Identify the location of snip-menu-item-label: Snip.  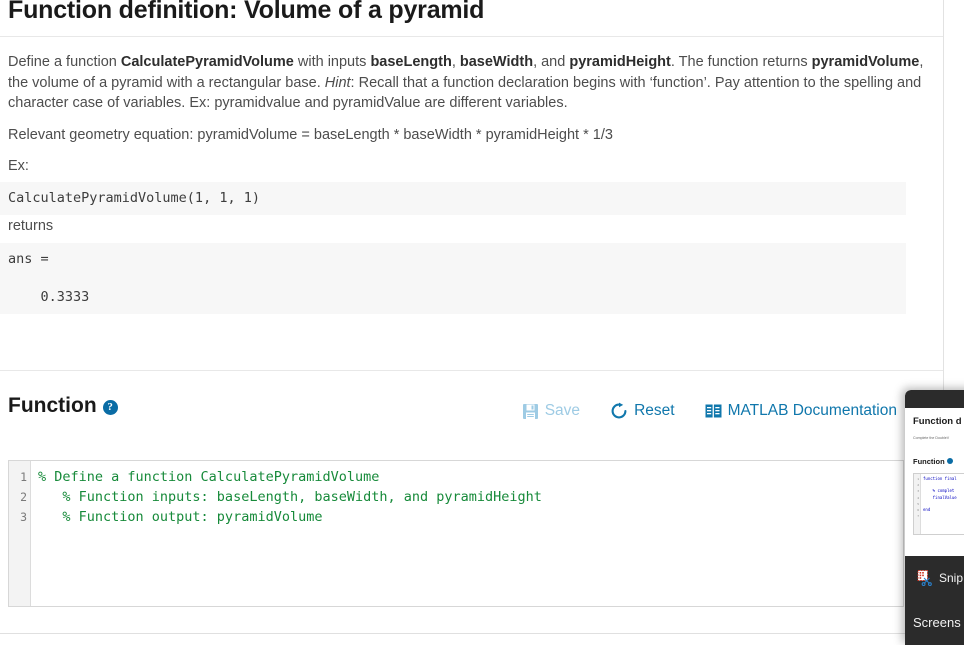
(951, 578).